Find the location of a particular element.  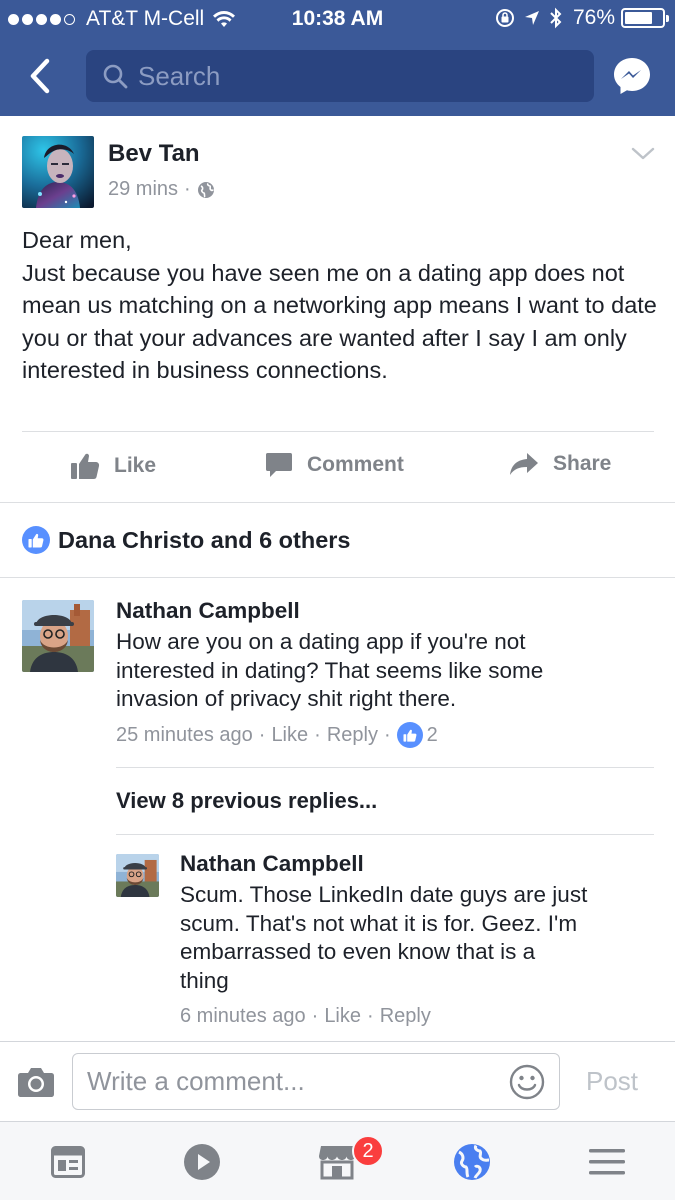

author-avatar-image is located at coordinates (58, 172).